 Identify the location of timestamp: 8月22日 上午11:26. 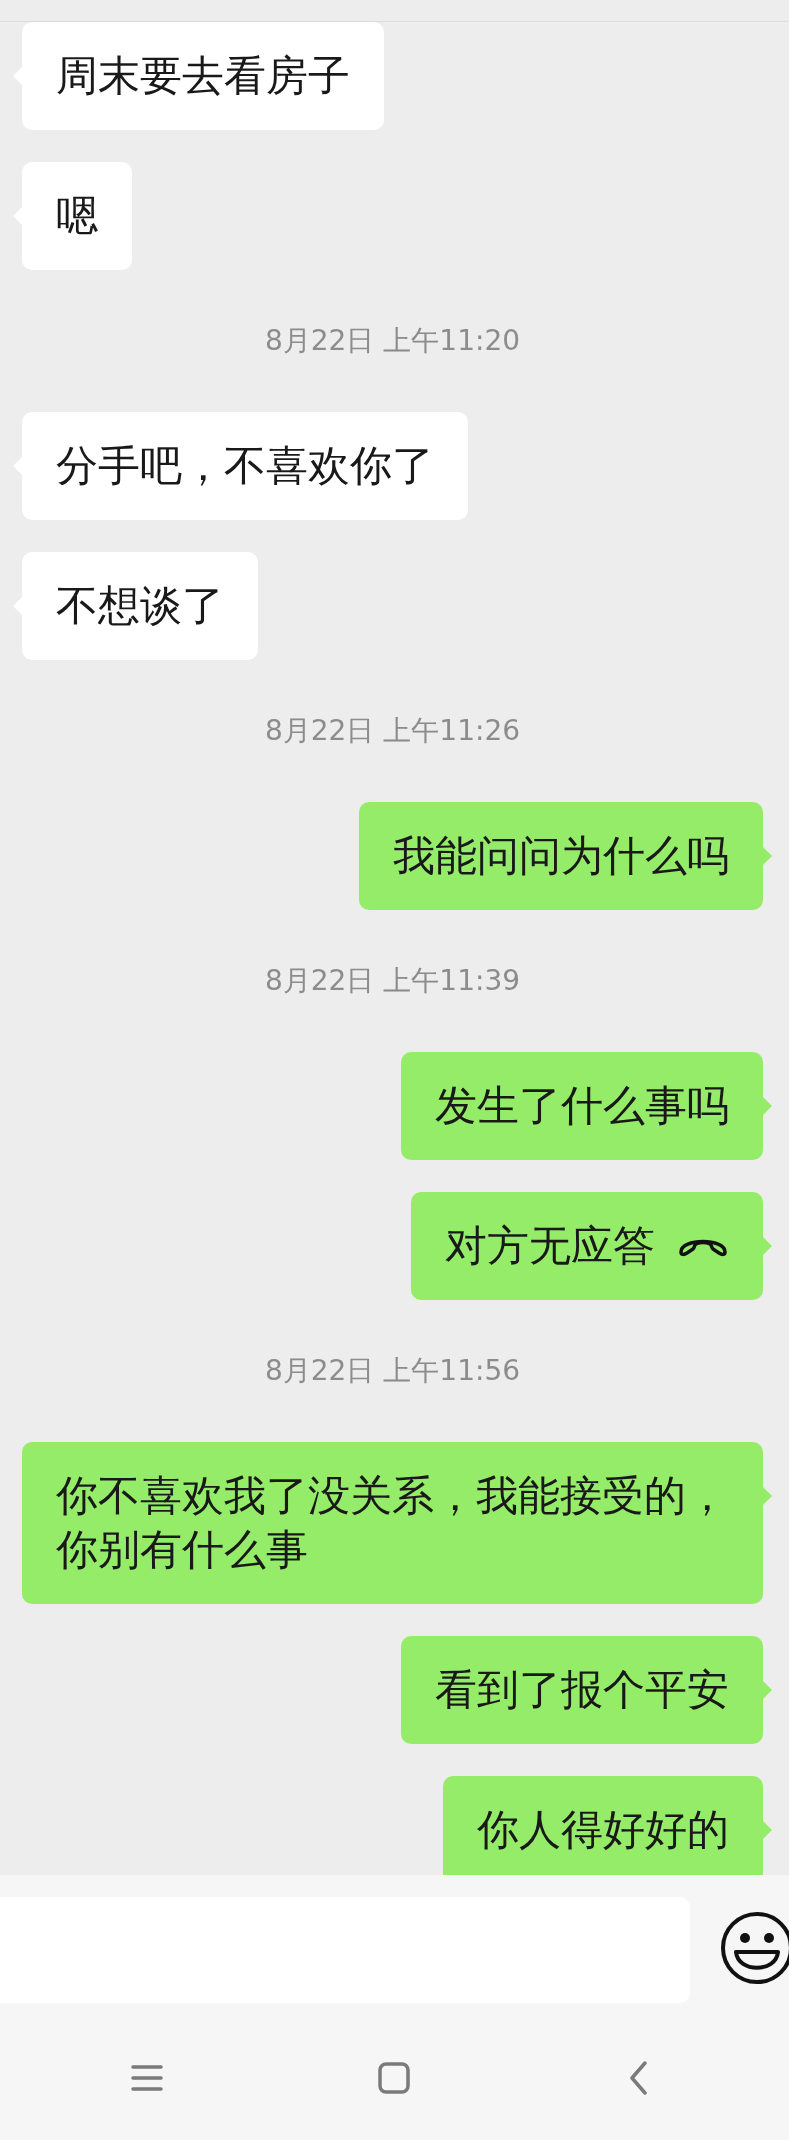
(392, 731).